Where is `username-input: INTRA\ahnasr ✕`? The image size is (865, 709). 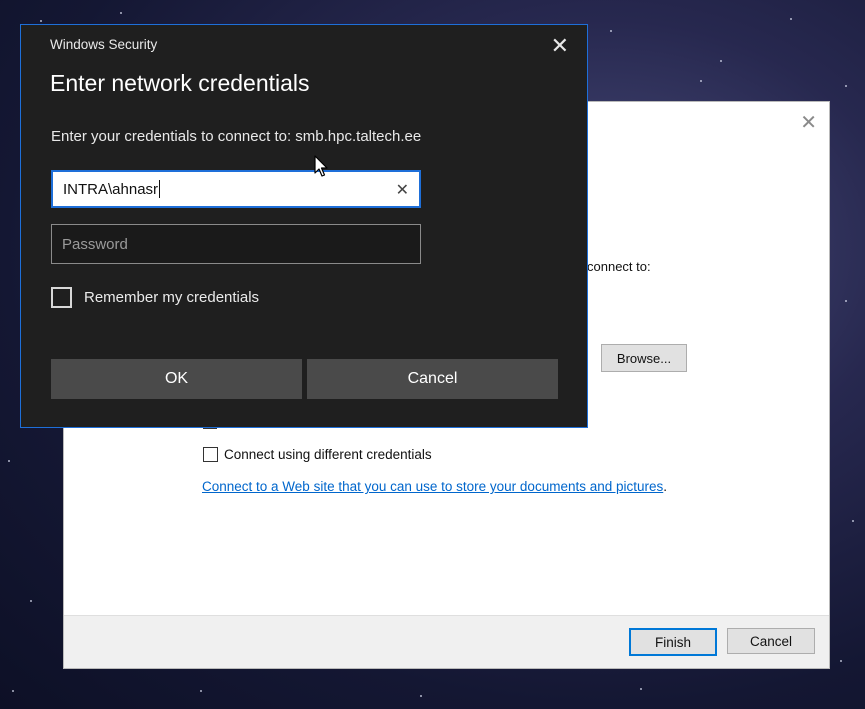
username-input: INTRA\ahnasr ✕ is located at coordinates (236, 189).